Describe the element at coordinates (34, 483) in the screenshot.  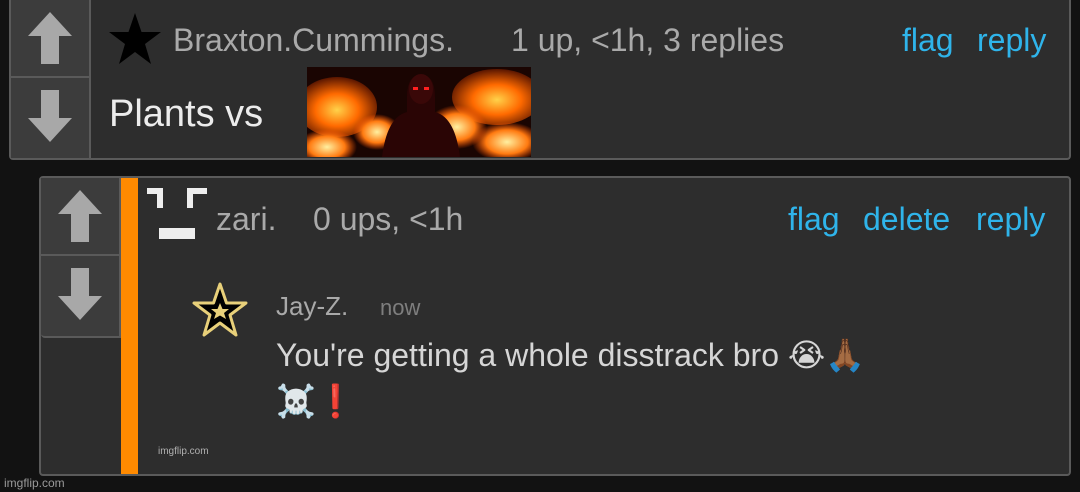
I see `imgflip-watermark: imgflip.com` at that location.